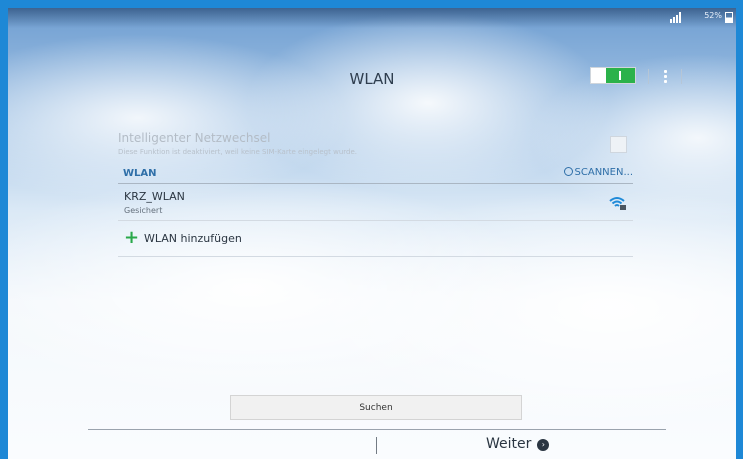  I want to click on signal-icon, so click(677, 17).